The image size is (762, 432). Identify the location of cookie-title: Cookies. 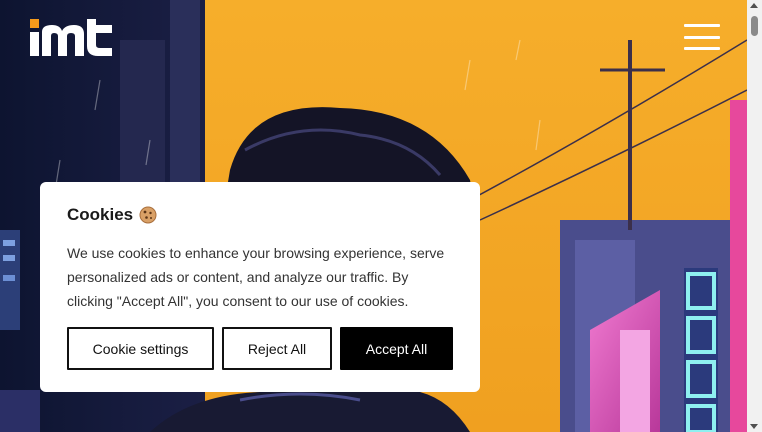
(100, 214).